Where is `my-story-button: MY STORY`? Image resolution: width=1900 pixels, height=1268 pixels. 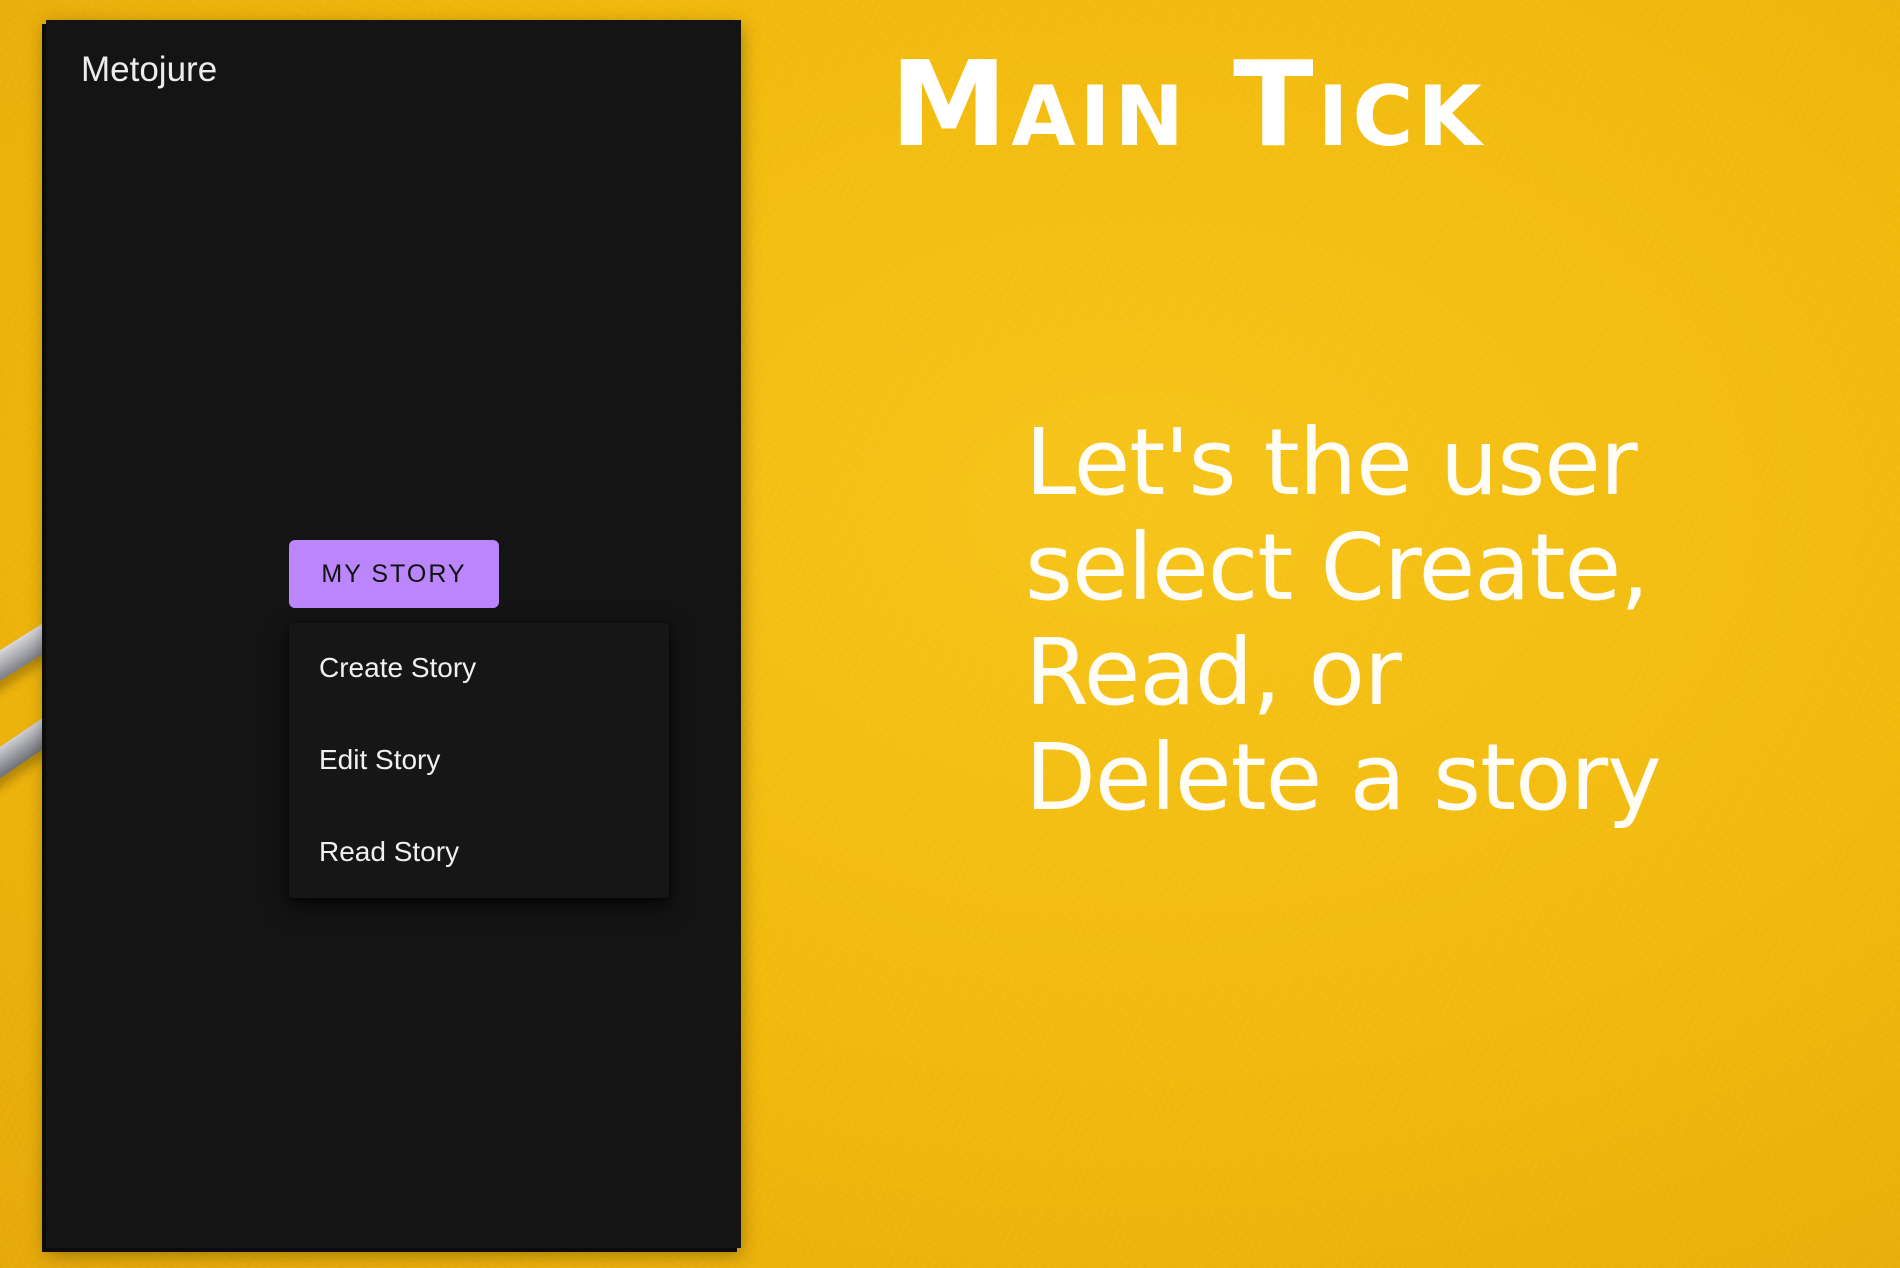
my-story-button: MY STORY is located at coordinates (394, 574).